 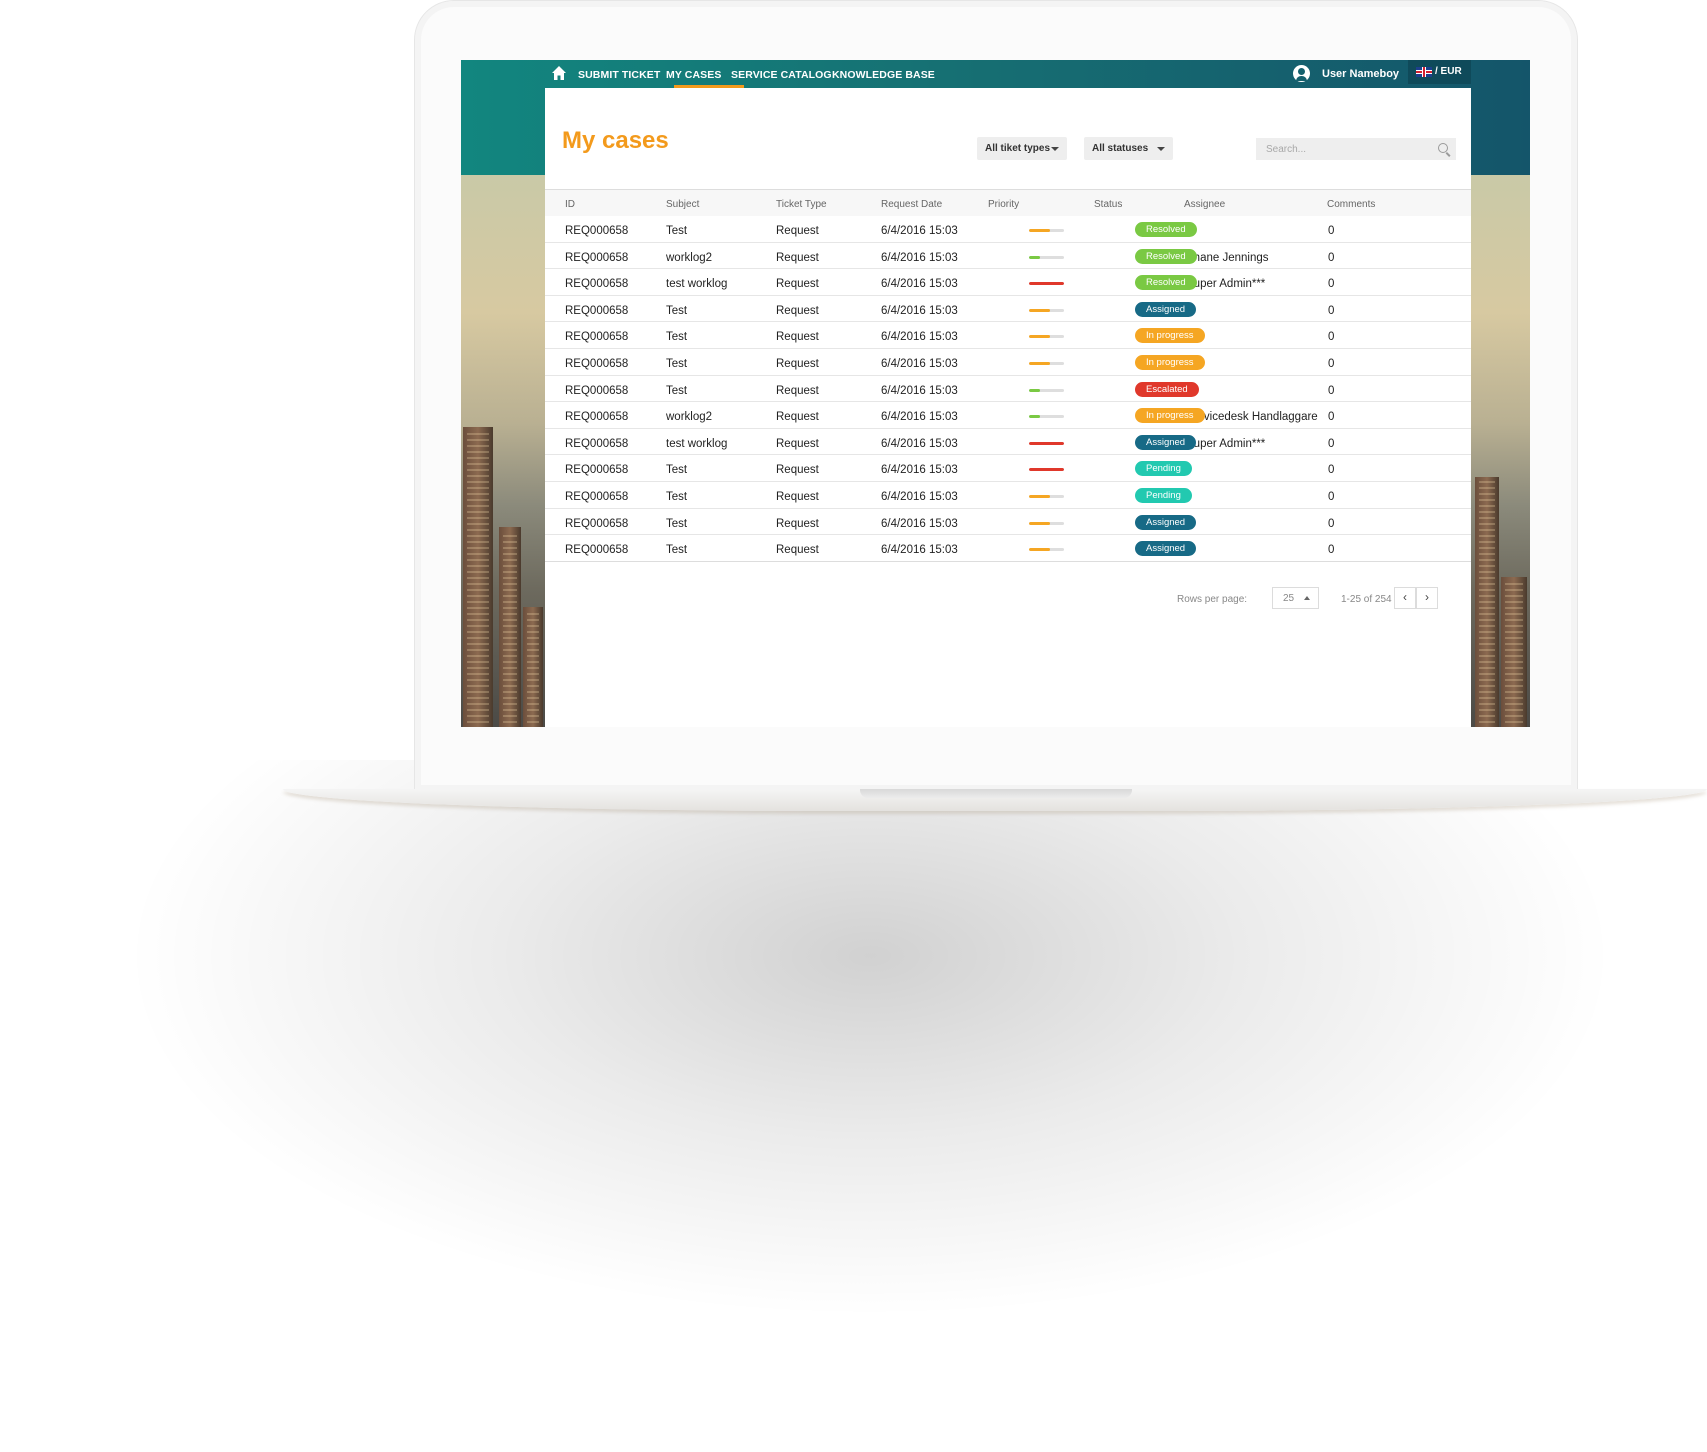 I want to click on city-background-left, so click(x=503, y=451).